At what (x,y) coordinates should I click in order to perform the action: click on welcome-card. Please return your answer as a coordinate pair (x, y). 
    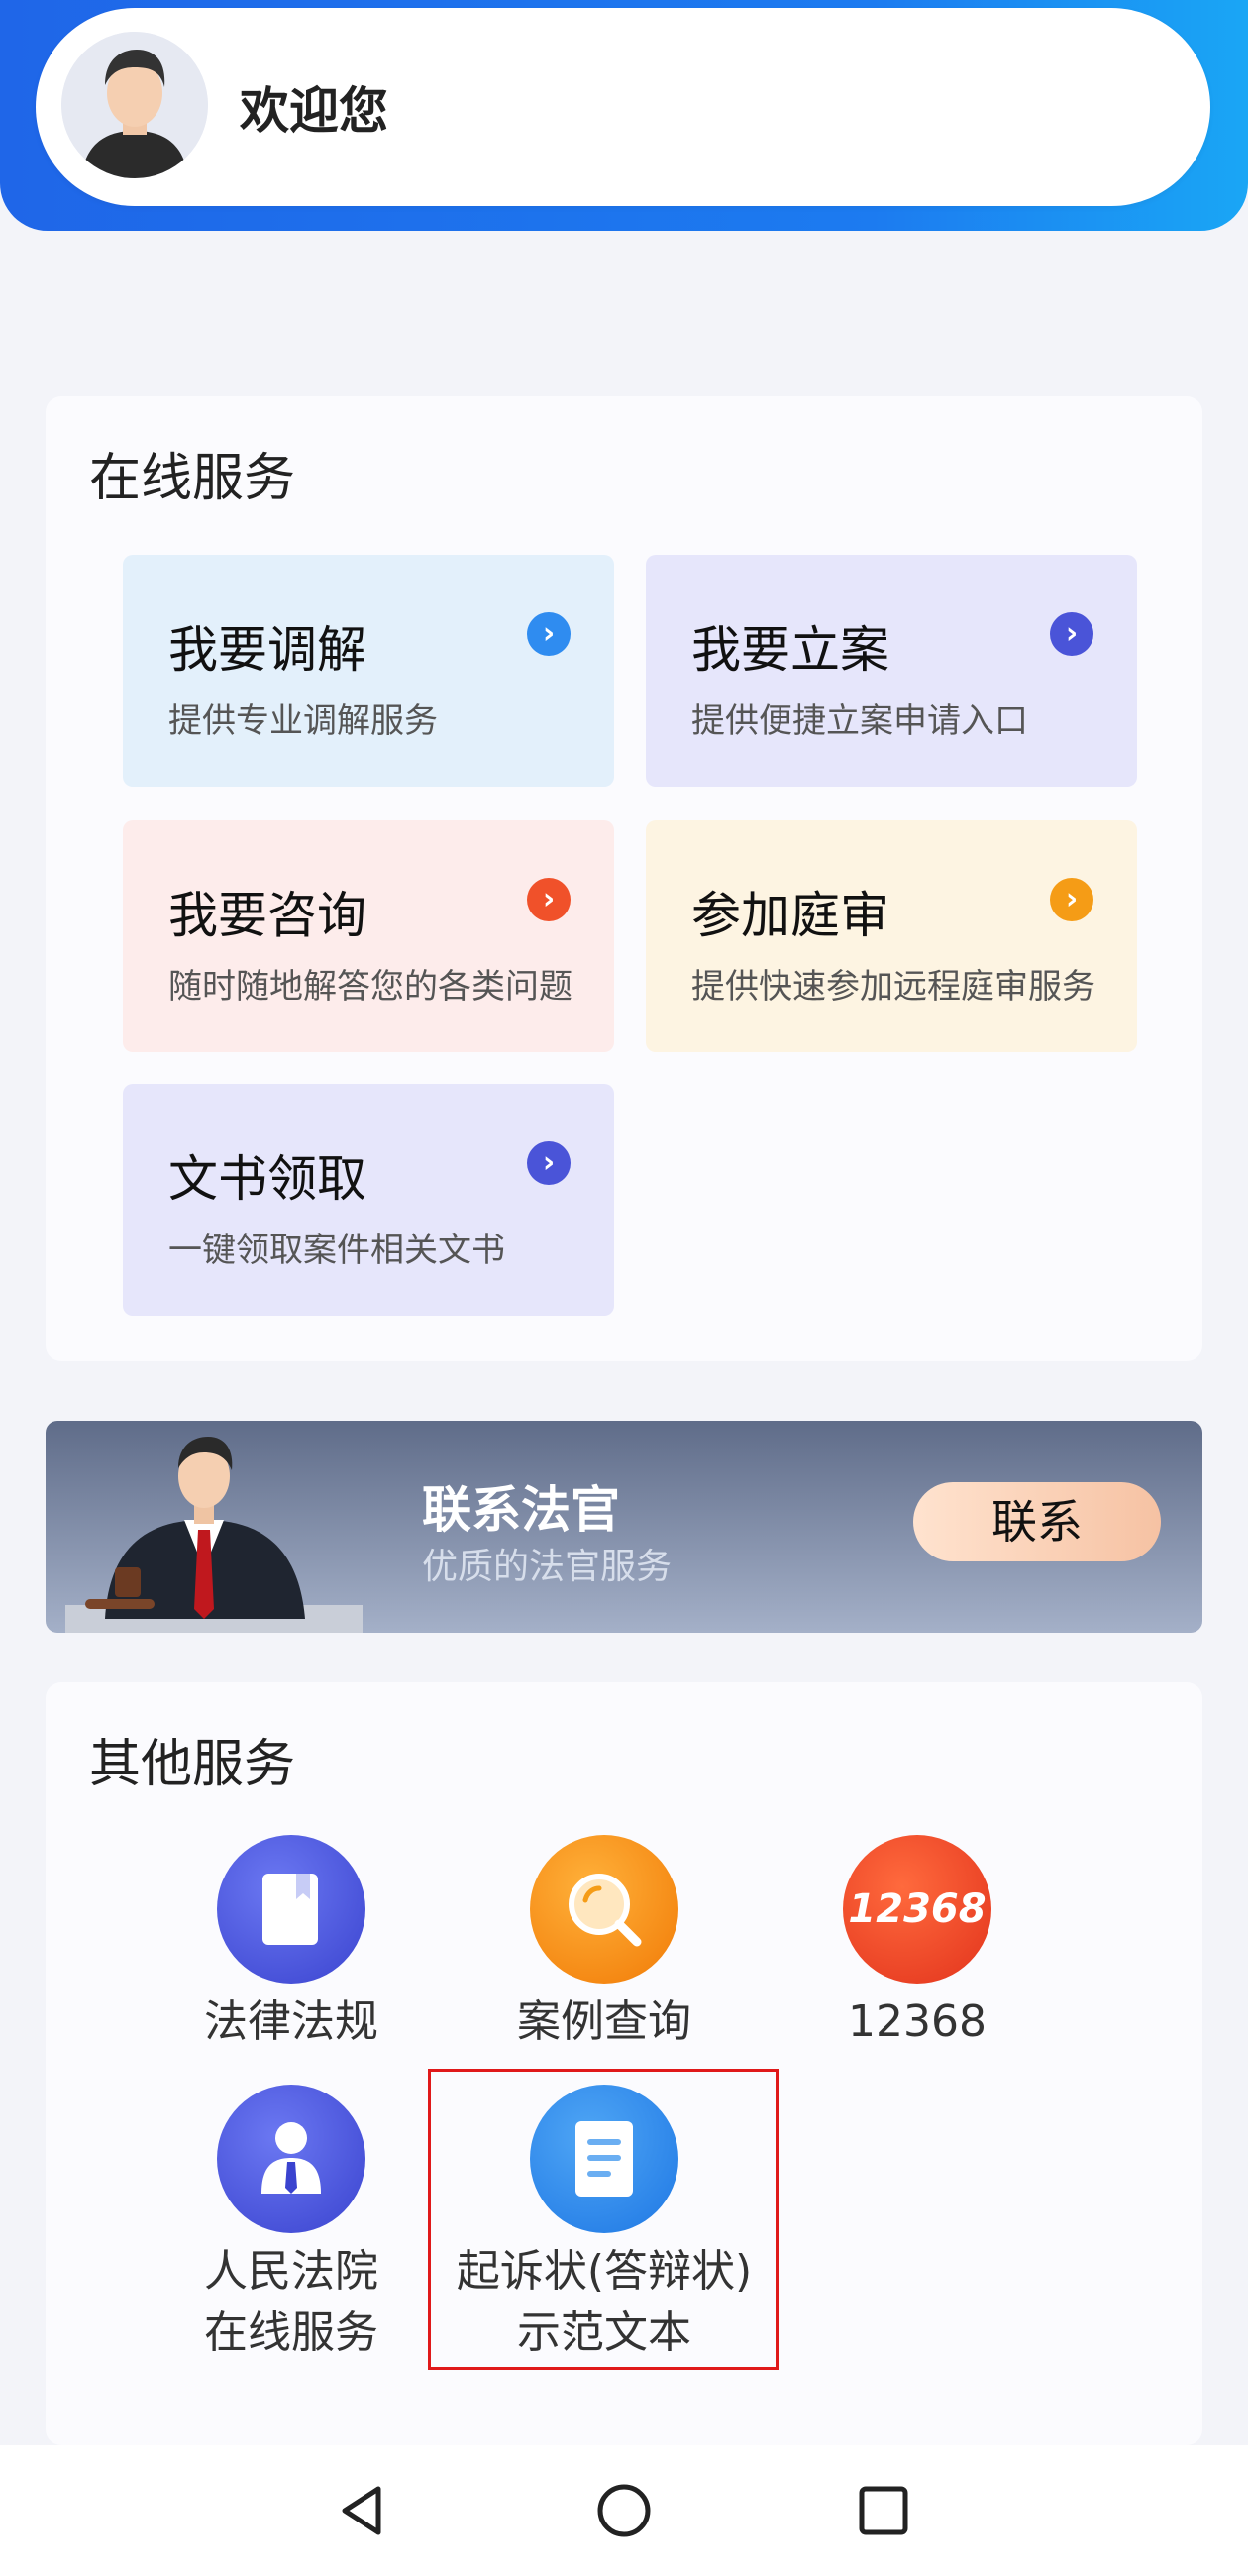
    Looking at the image, I should click on (623, 107).